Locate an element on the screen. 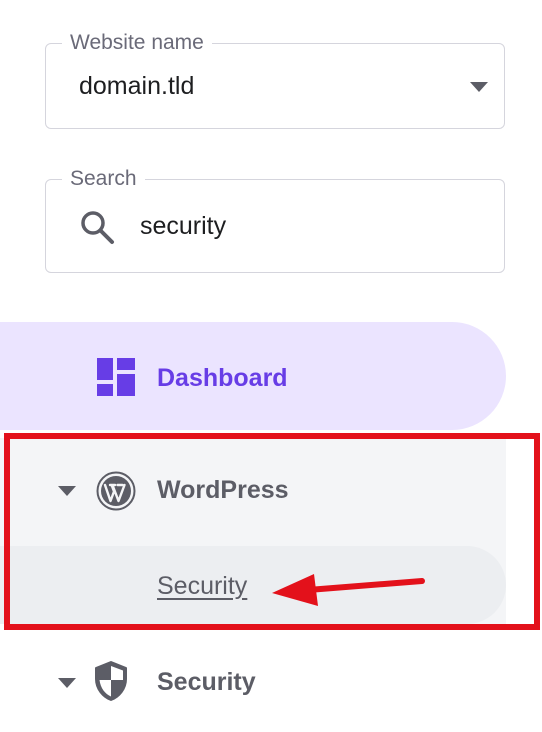  chevron-down-icon is located at coordinates (479, 87).